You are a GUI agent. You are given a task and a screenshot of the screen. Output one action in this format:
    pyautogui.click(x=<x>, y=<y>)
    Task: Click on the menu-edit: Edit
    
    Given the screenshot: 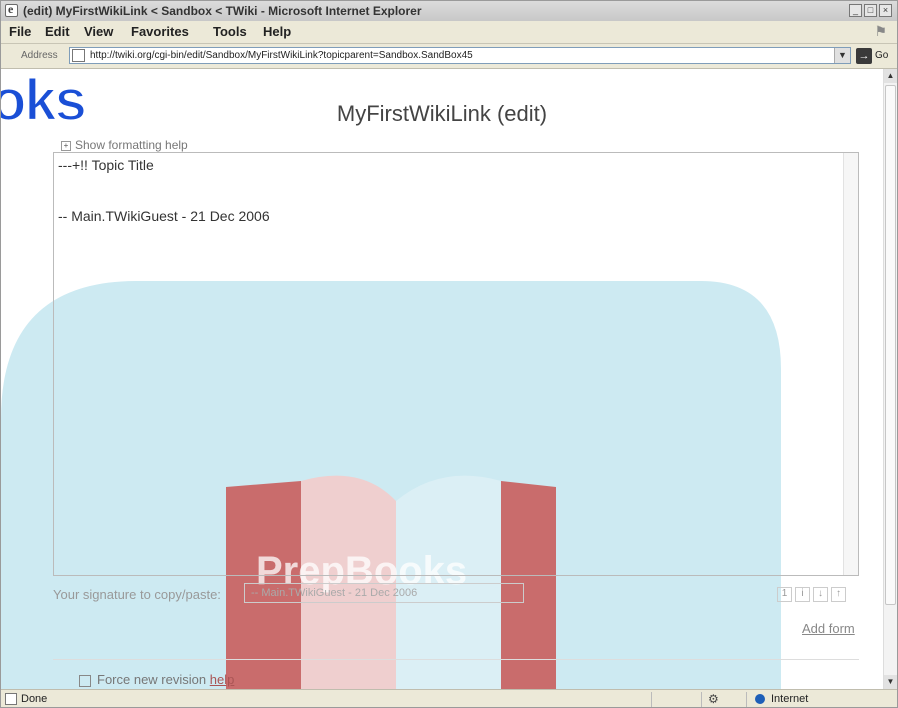 What is the action you would take?
    pyautogui.click(x=57, y=31)
    